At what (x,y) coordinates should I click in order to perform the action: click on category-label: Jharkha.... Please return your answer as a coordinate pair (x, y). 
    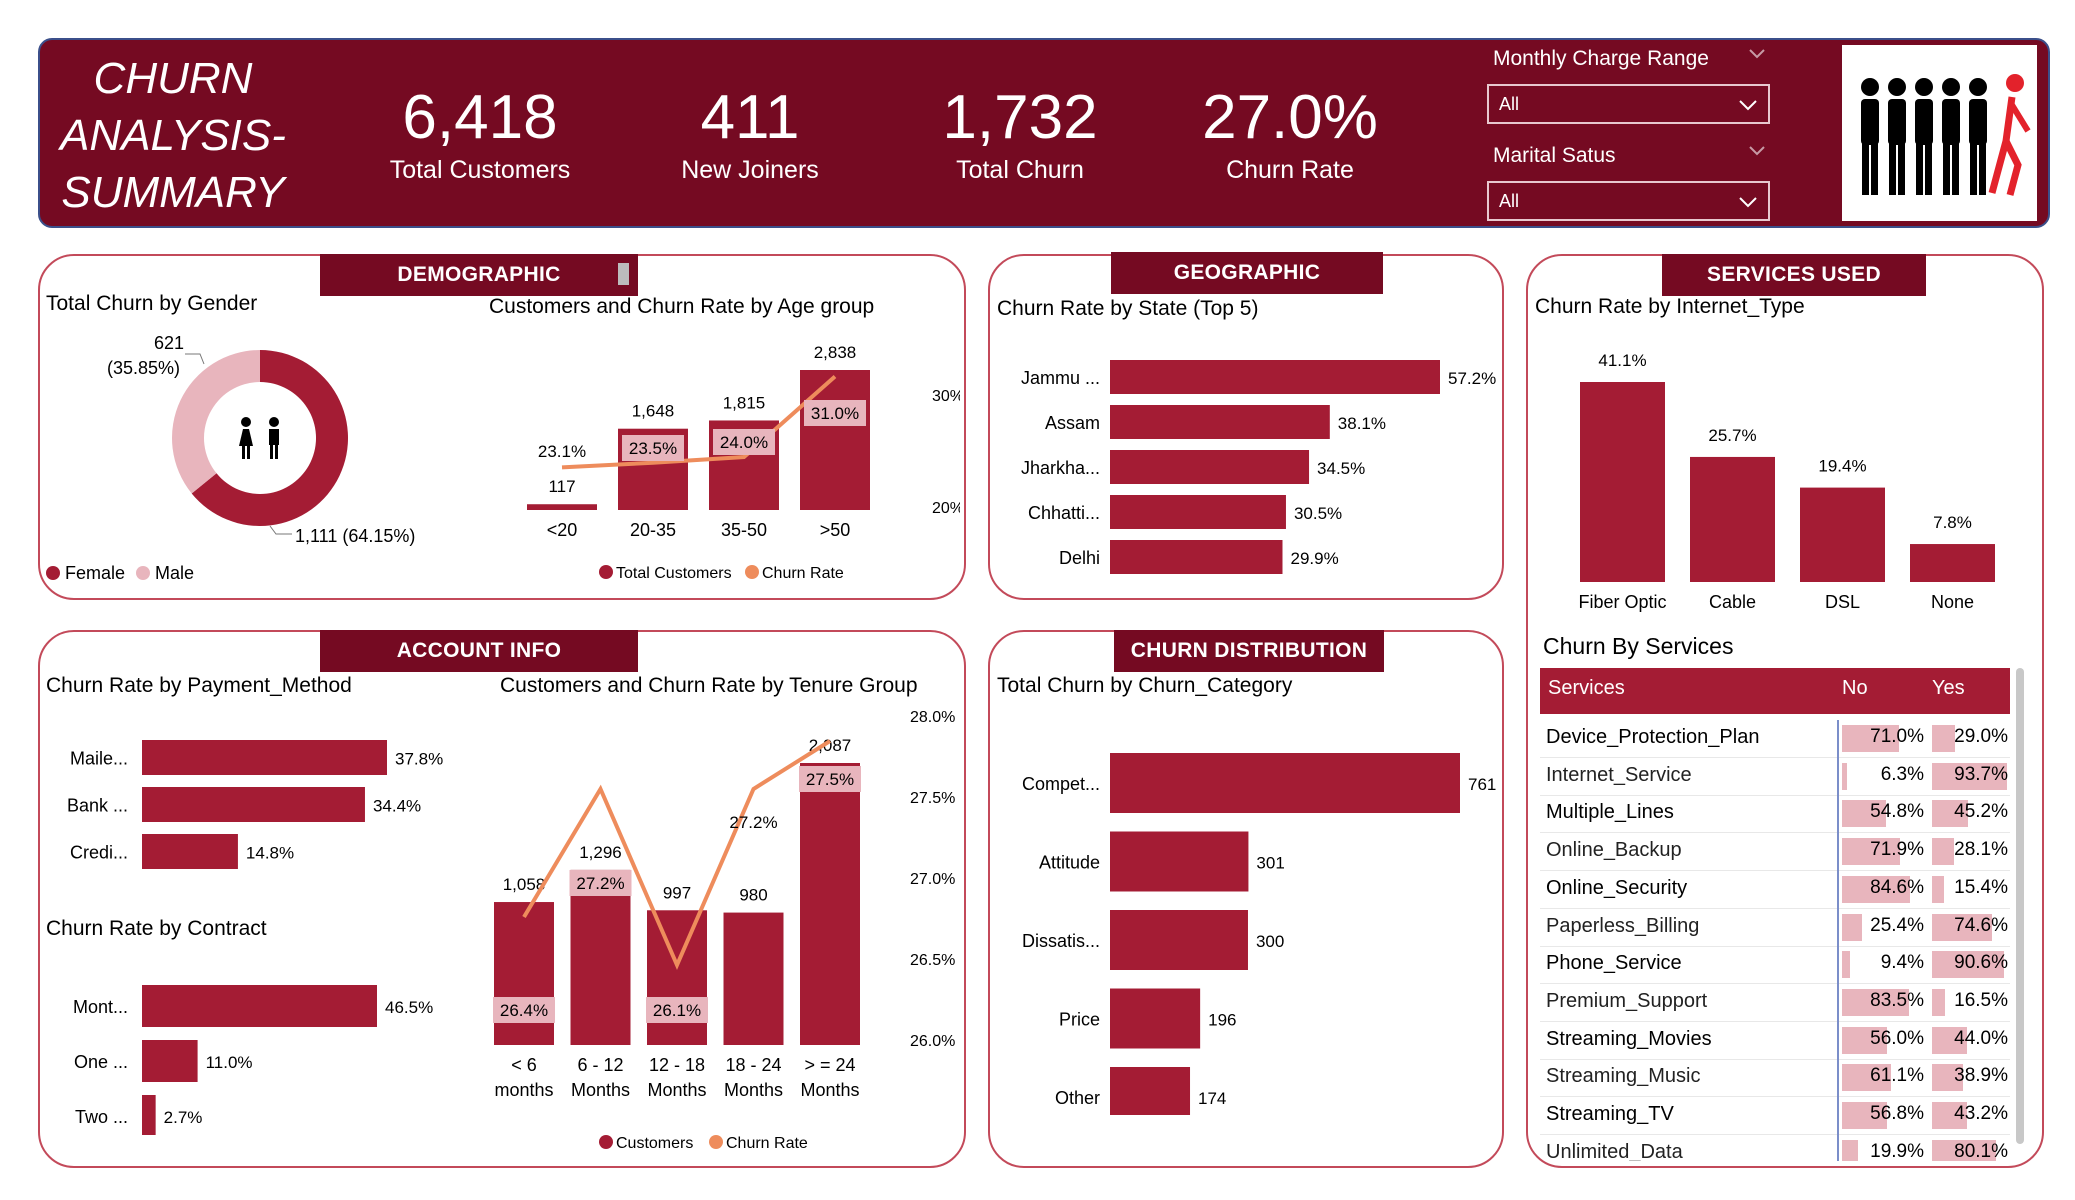
    Looking at the image, I should click on (1060, 468).